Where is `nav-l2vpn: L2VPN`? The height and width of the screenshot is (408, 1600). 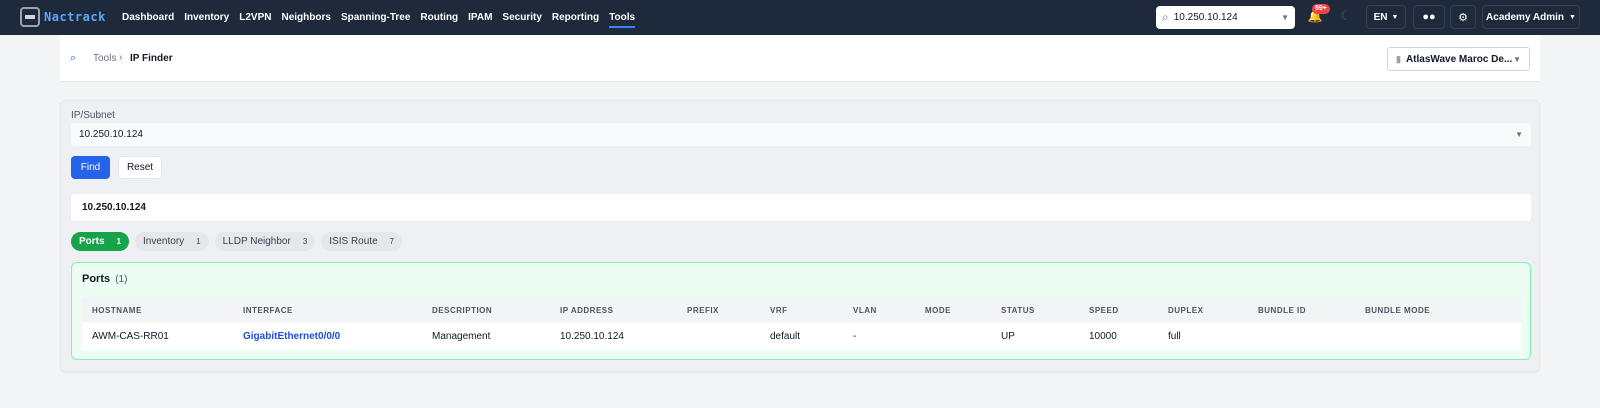
nav-l2vpn: L2VPN is located at coordinates (255, 17).